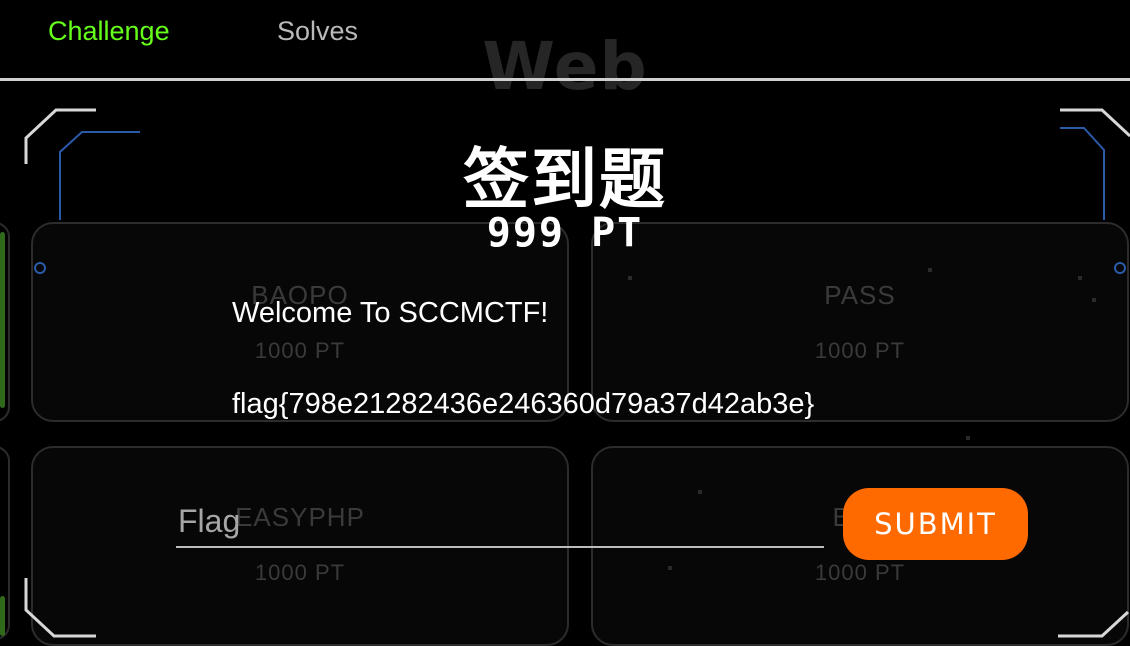 This screenshot has width=1130, height=646. What do you see at coordinates (390, 313) in the screenshot?
I see `challenge-description: Welcome To SCCMCTF!` at bounding box center [390, 313].